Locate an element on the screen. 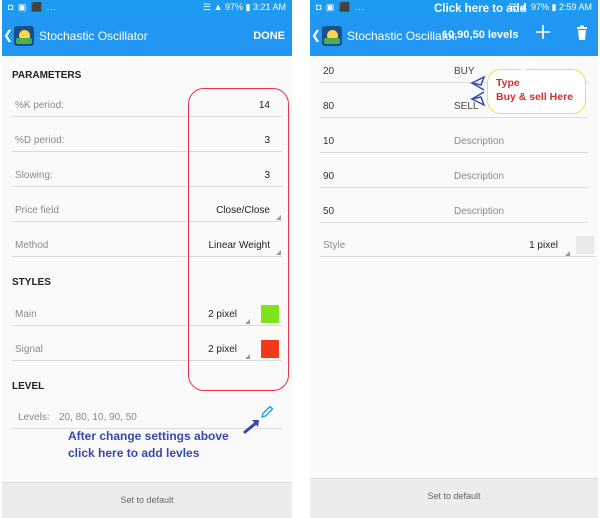  style-value: 1 pixel is located at coordinates (543, 245).